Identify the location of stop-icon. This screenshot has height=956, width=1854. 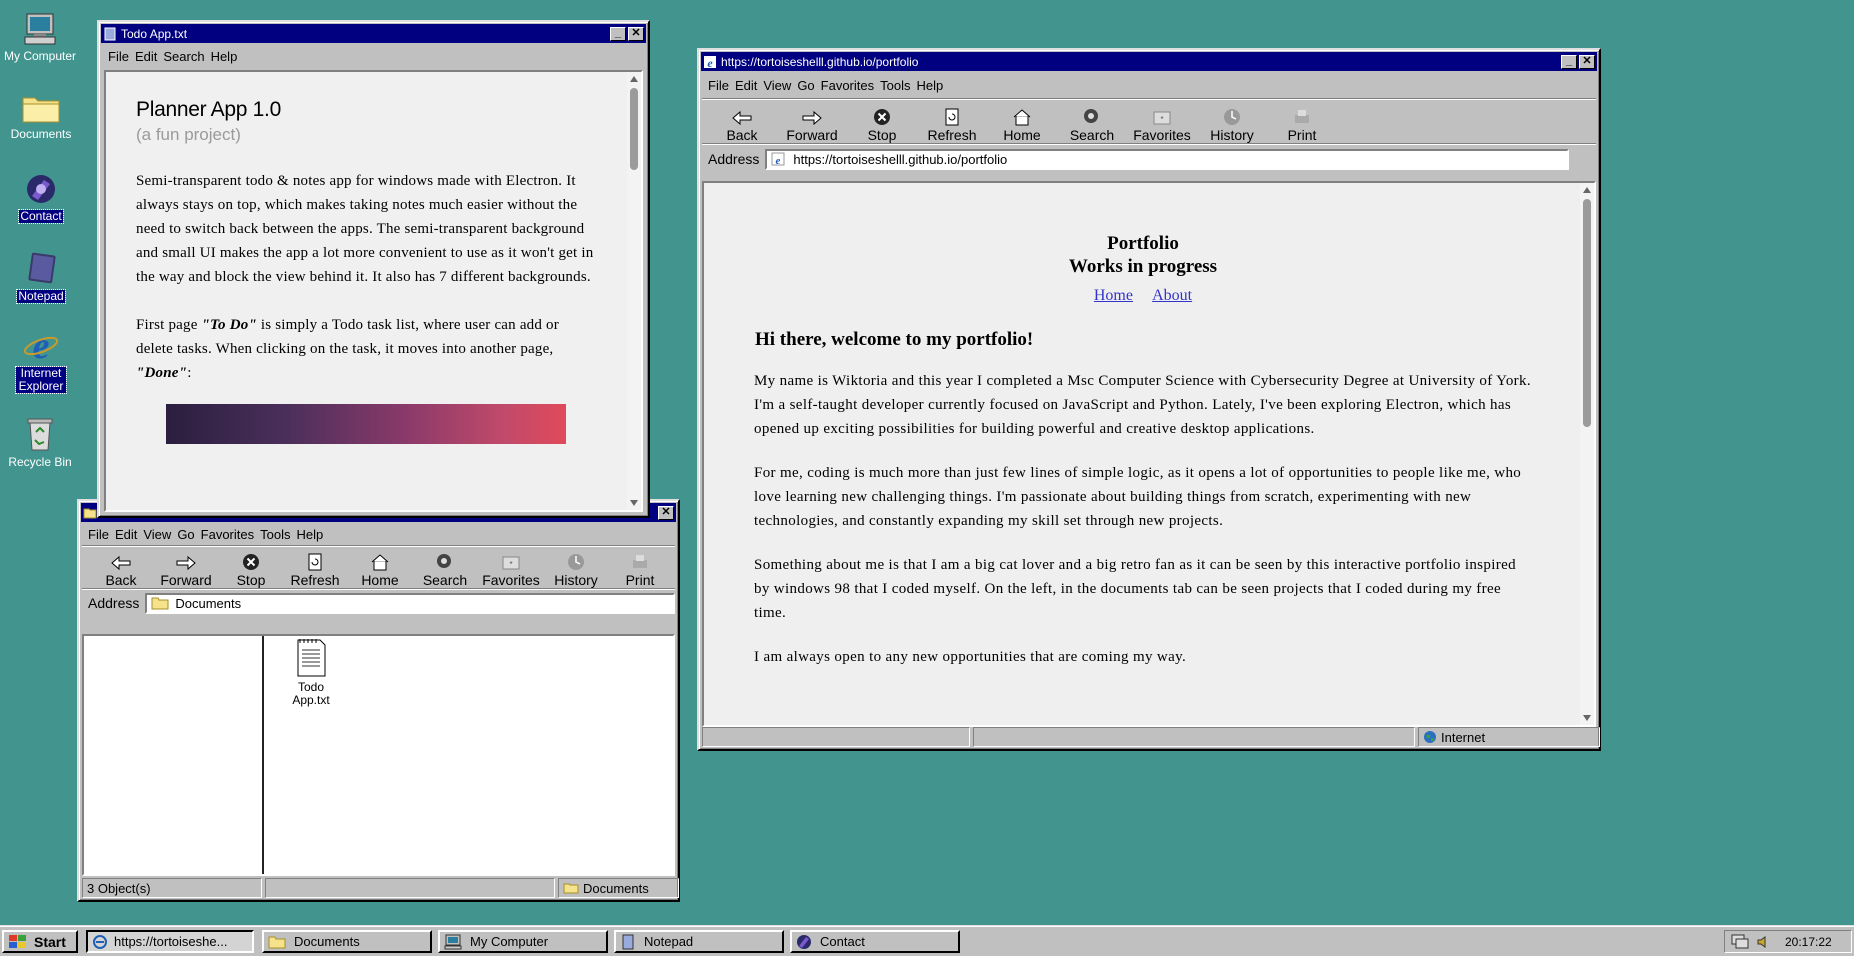
(882, 117).